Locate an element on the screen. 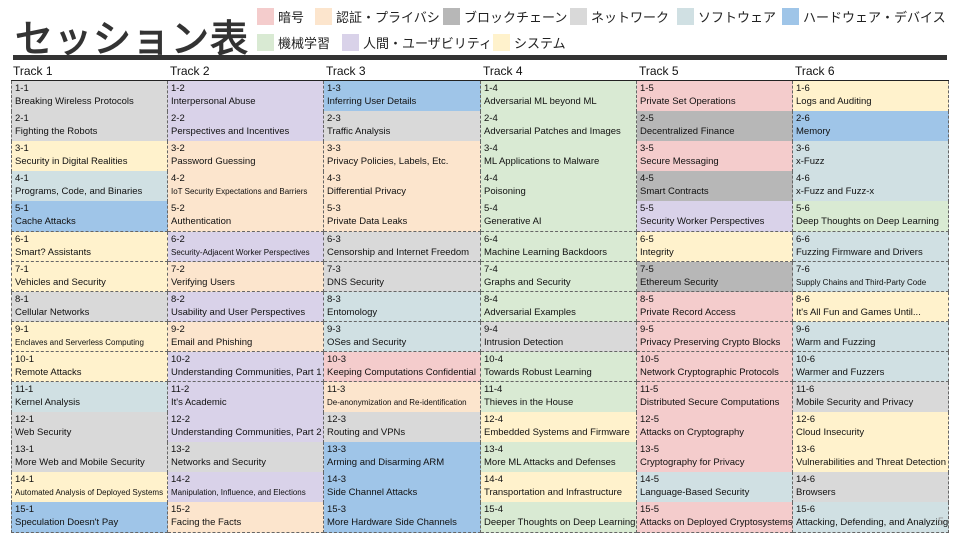 Image resolution: width=960 pixels, height=540 pixels. session-cell: 3-4 ML Applications to Malware is located at coordinates (559, 156).